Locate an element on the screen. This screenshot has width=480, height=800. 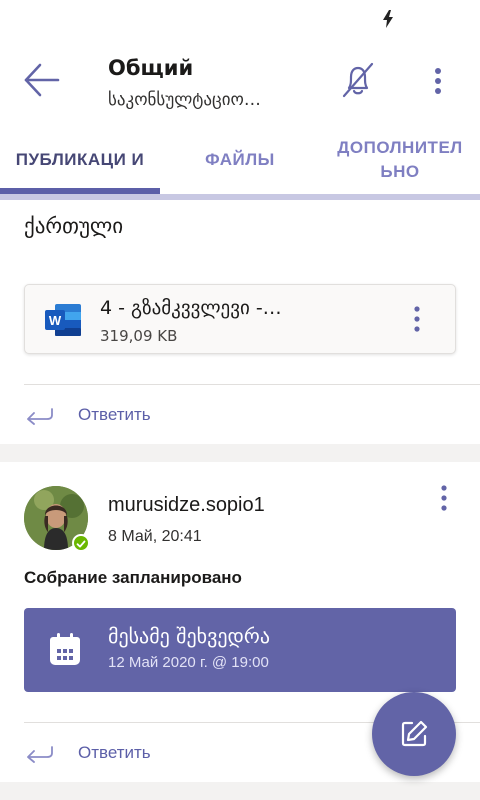
post-timestamp: 8 Май, 20:41 is located at coordinates (155, 536).